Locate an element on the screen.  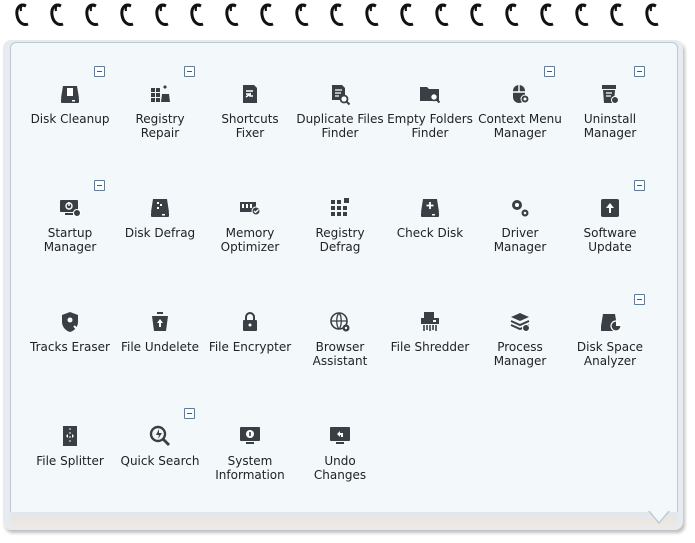
tool-driver-manager: Driver Manager is located at coordinates (520, 241).